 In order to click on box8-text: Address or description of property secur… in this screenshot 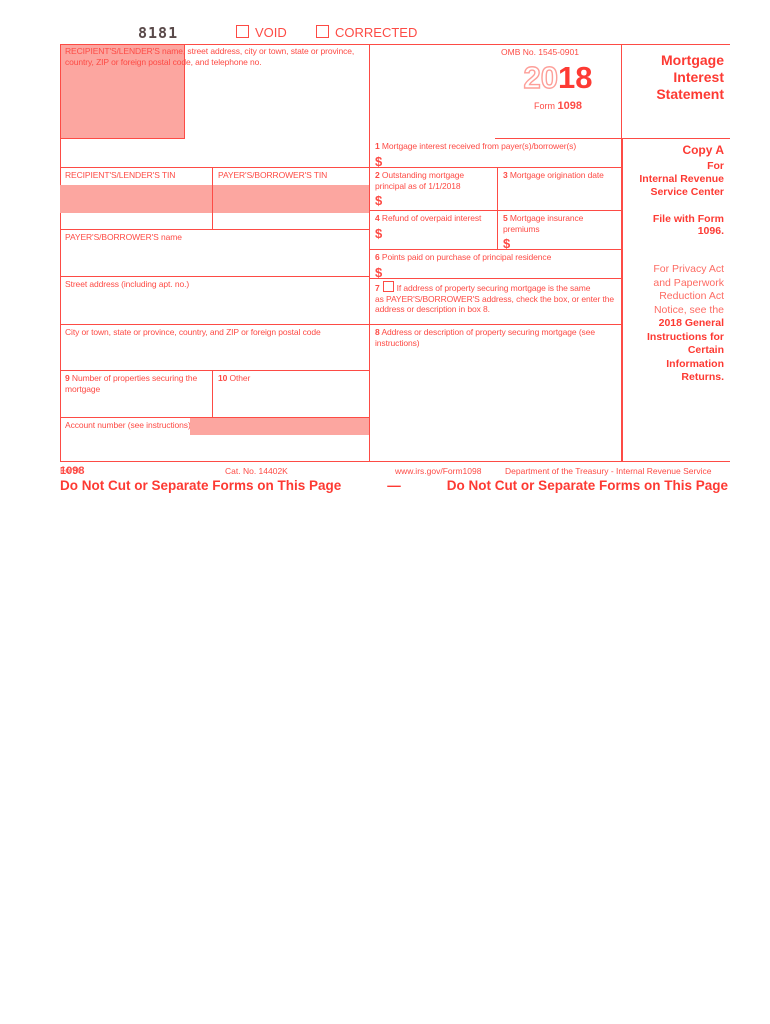, I will do `click(485, 337)`.